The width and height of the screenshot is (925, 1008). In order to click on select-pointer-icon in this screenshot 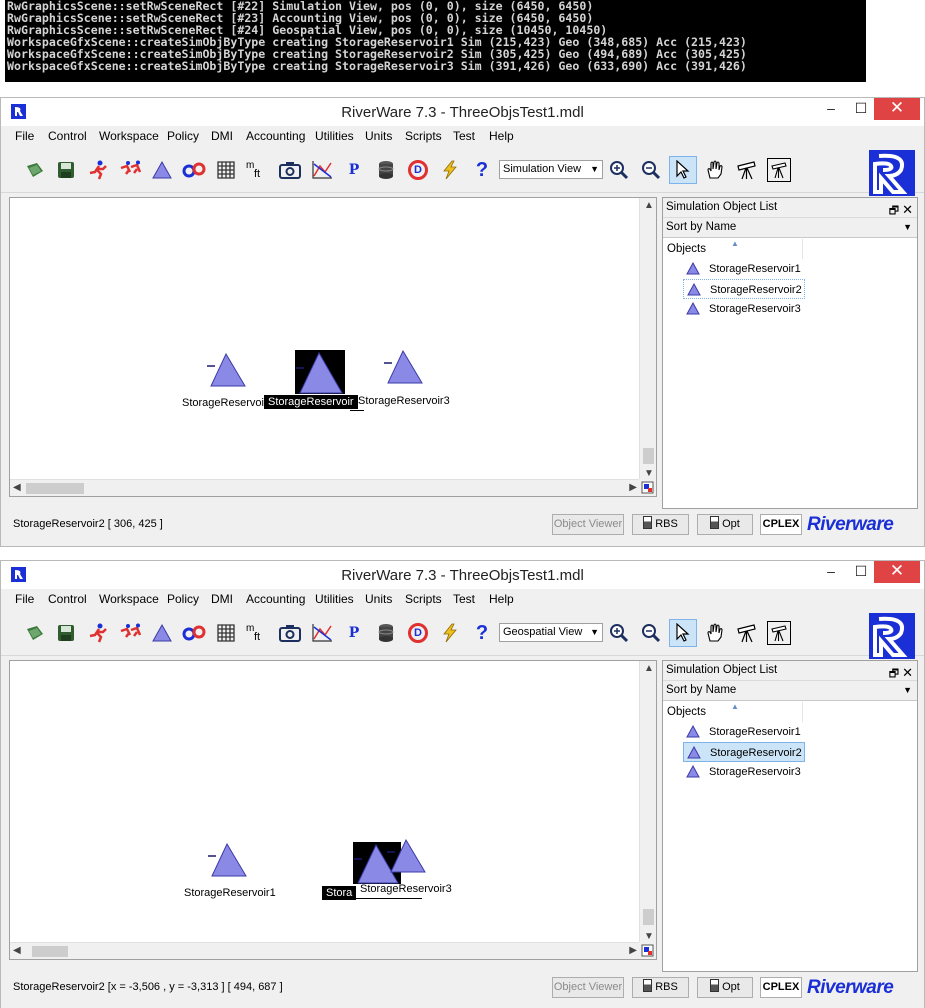, I will do `click(683, 633)`.